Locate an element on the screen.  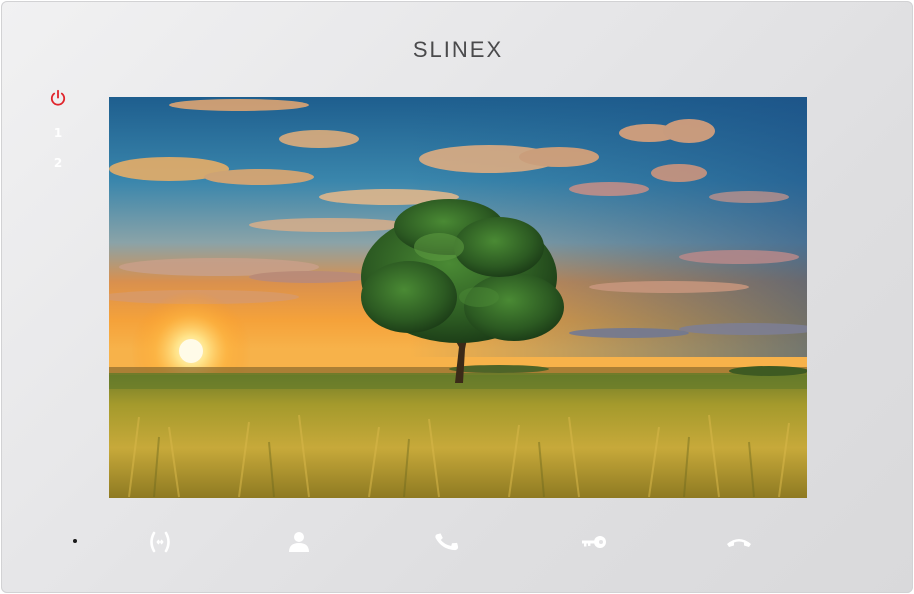
monitor-switch-button is located at coordinates (160, 542).